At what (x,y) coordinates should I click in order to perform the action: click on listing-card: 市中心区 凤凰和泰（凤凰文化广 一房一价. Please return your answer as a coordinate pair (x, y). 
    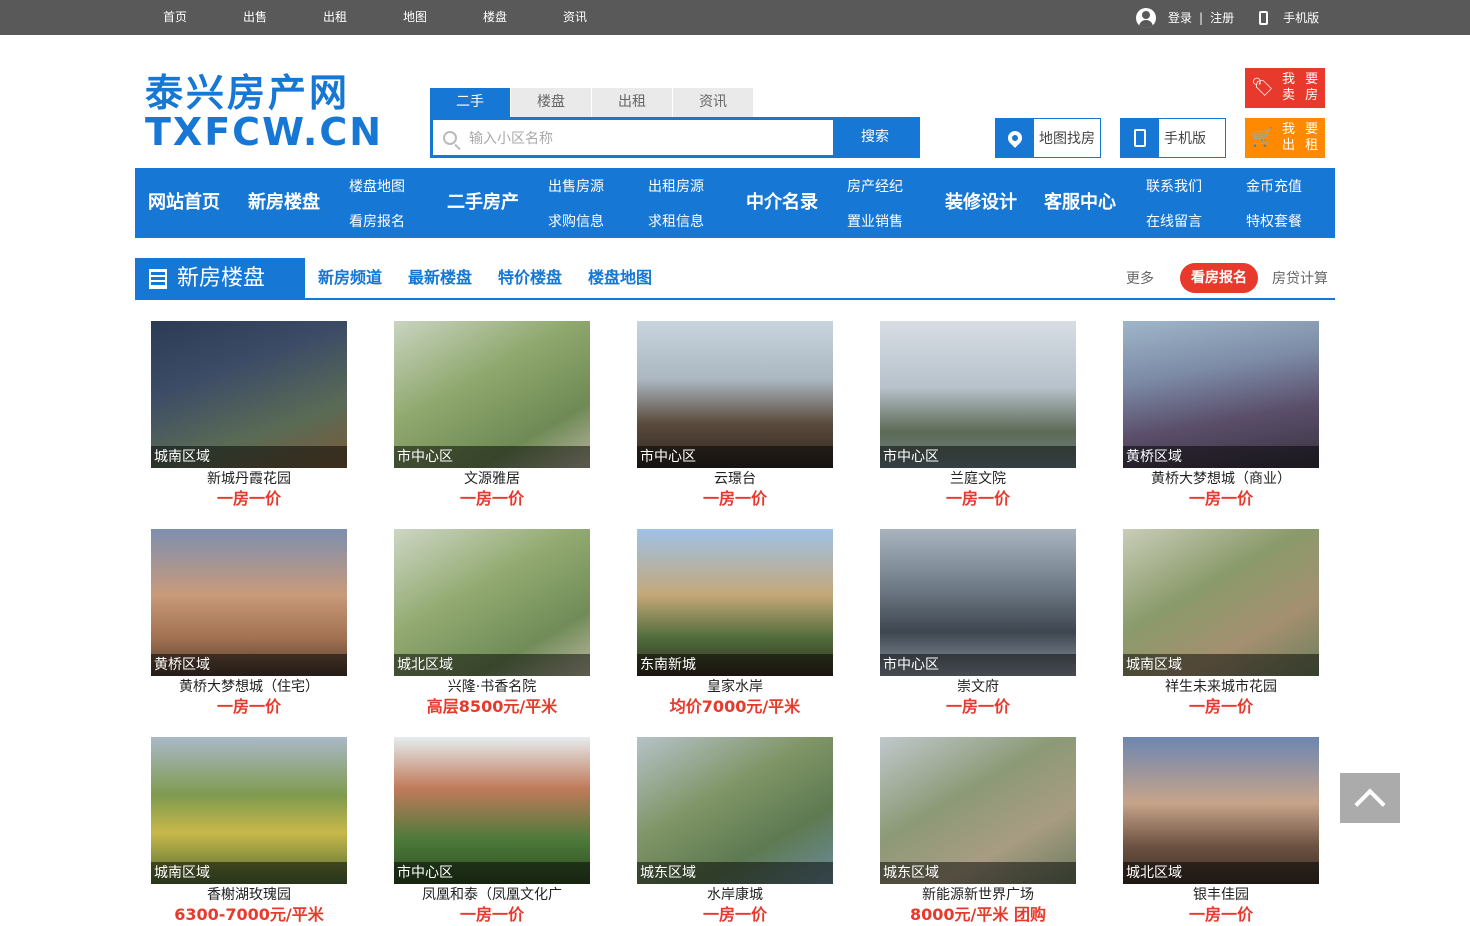
    Looking at the image, I should click on (492, 831).